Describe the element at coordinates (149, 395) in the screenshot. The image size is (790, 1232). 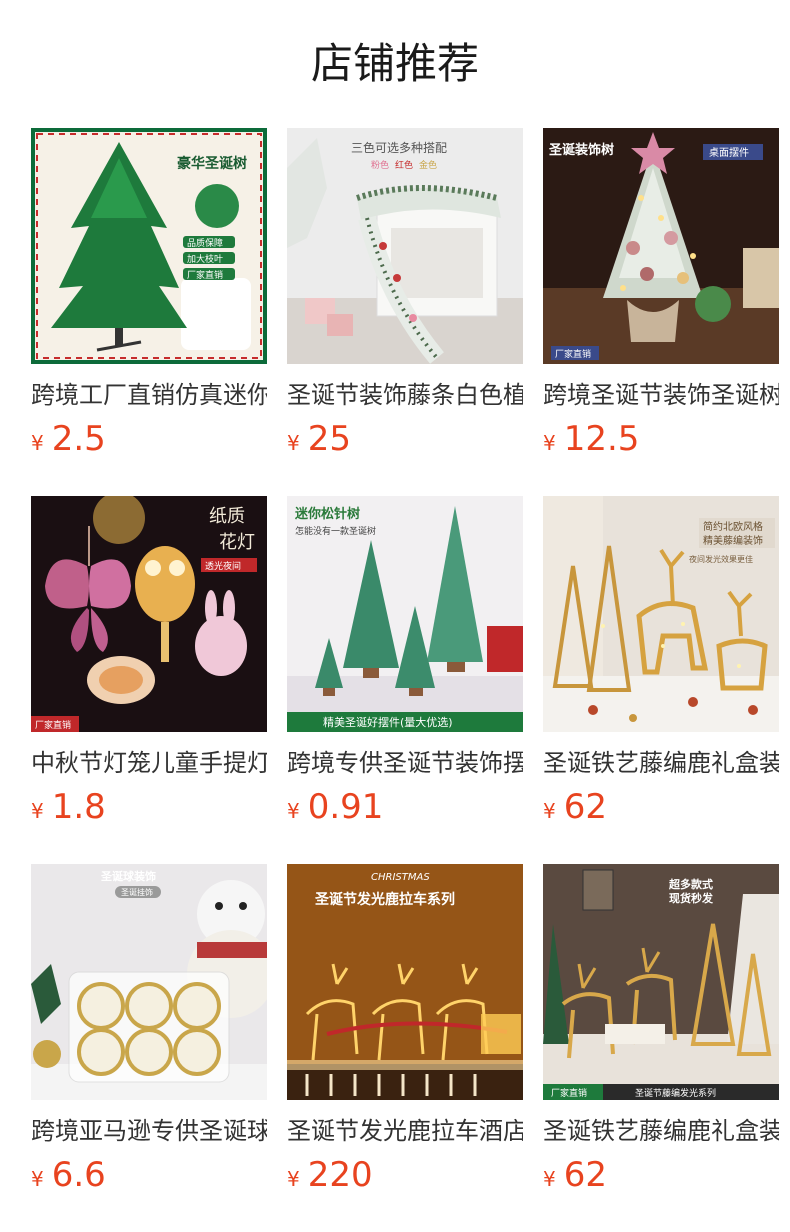
I see `product-name: 跨境工厂直销仿真迷你` at that location.